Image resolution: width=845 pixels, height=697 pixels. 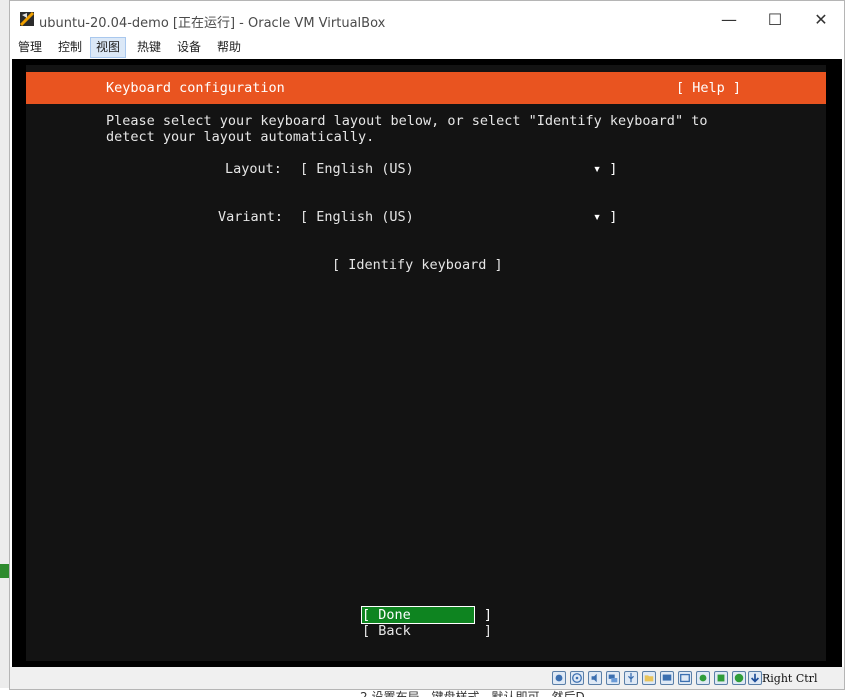 What do you see at coordinates (739, 678) in the screenshot?
I see `mouse-integration-icon` at bounding box center [739, 678].